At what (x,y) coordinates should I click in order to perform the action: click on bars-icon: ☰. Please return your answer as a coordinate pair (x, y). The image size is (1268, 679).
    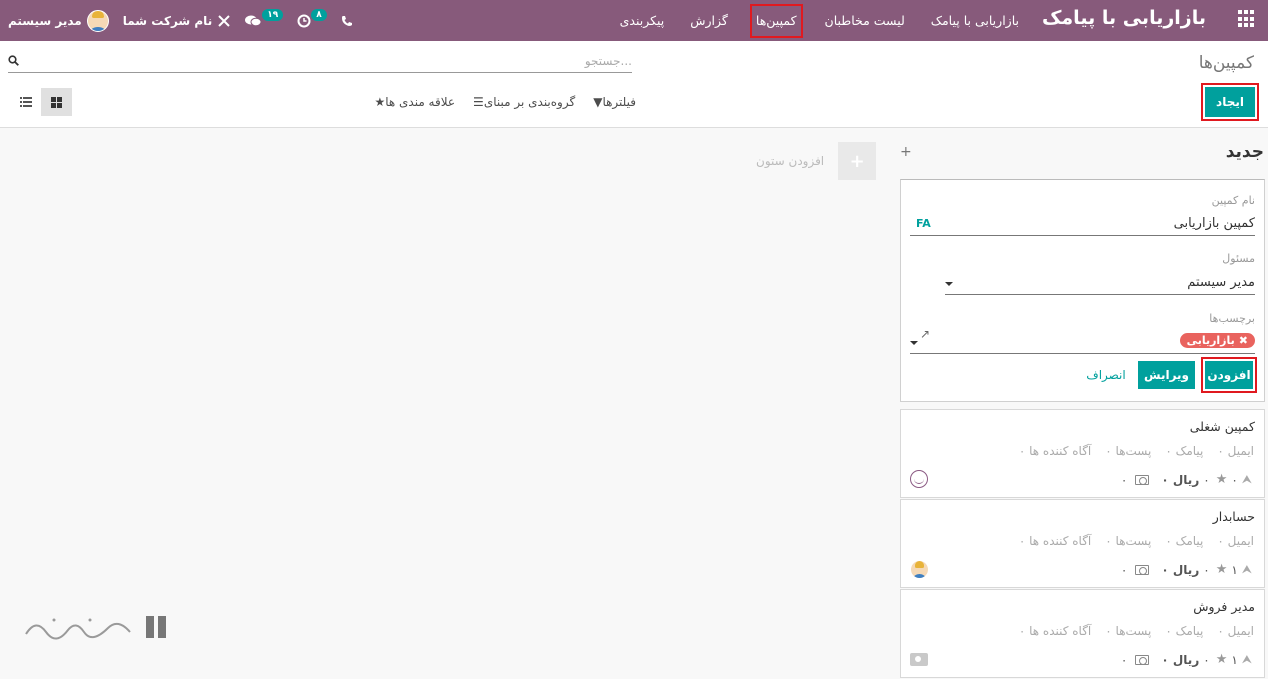
    Looking at the image, I should click on (478, 102).